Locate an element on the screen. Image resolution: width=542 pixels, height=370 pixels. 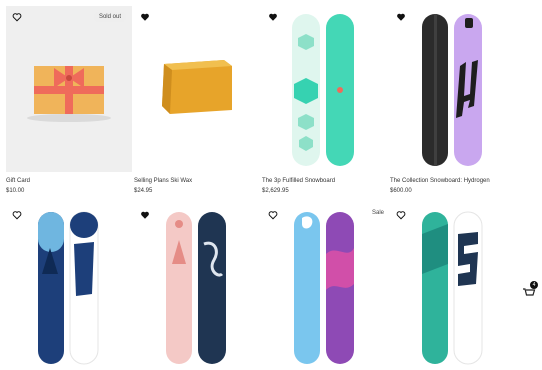
cart-count-badge: 4 is located at coordinates (534, 285).